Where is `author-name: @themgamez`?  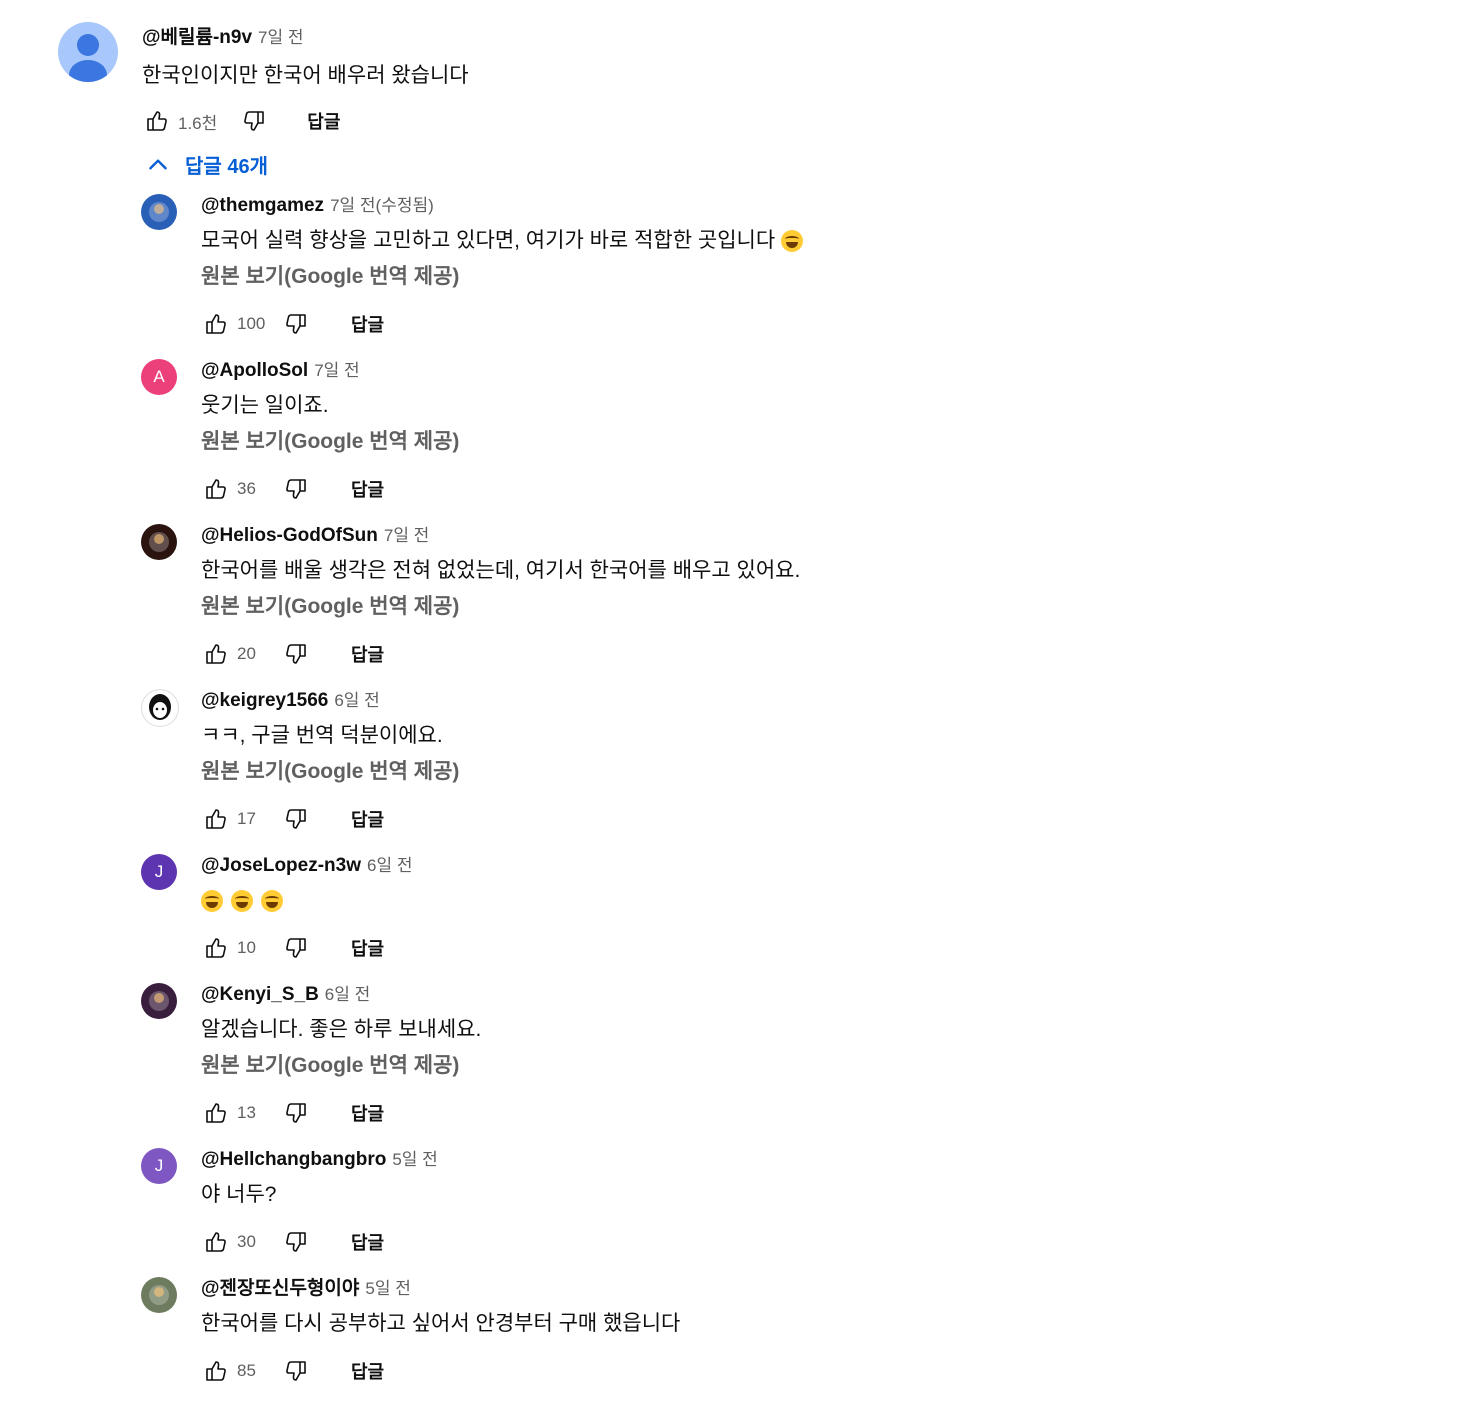
author-name: @themgamez is located at coordinates (262, 205).